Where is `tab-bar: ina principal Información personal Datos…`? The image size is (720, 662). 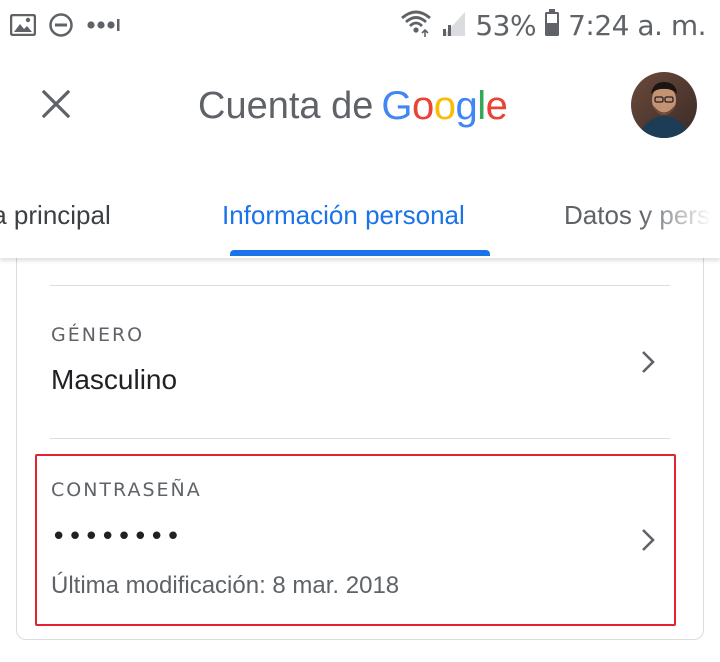
tab-bar: ina principal Información personal Datos… is located at coordinates (360, 210).